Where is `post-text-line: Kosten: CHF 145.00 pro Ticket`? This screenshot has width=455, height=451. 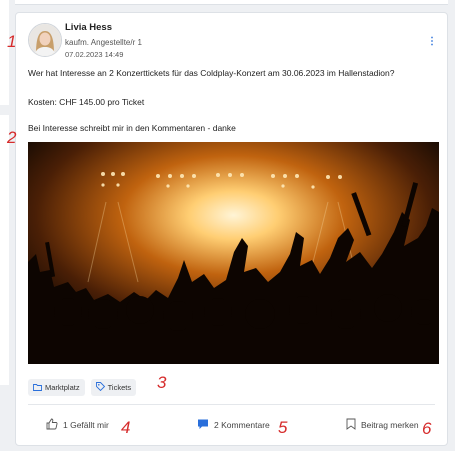
post-text-line: Kosten: CHF 145.00 pro Ticket is located at coordinates (86, 102).